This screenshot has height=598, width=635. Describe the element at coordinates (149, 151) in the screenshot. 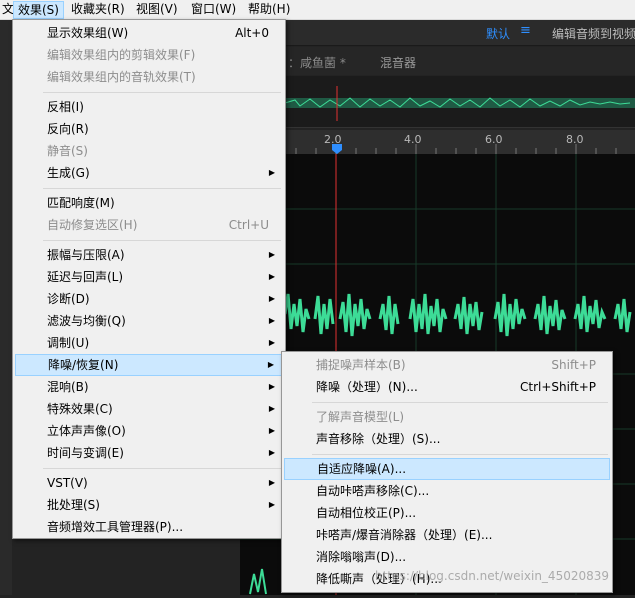

I see `menu-item-silence: 静音(S)` at that location.